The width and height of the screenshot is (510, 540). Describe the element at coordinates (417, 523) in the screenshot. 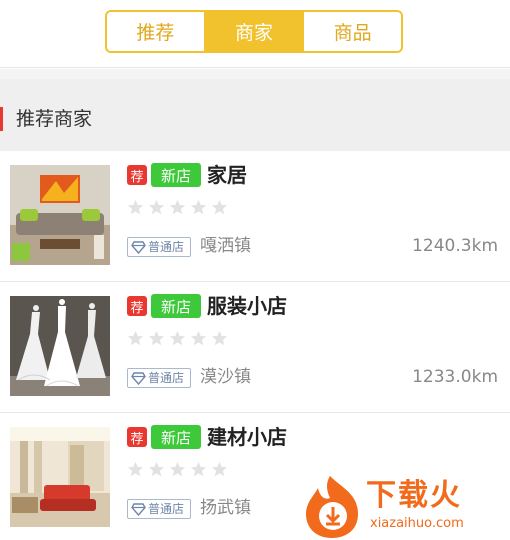

I see `watermark-url: xiazaihuo.com` at that location.